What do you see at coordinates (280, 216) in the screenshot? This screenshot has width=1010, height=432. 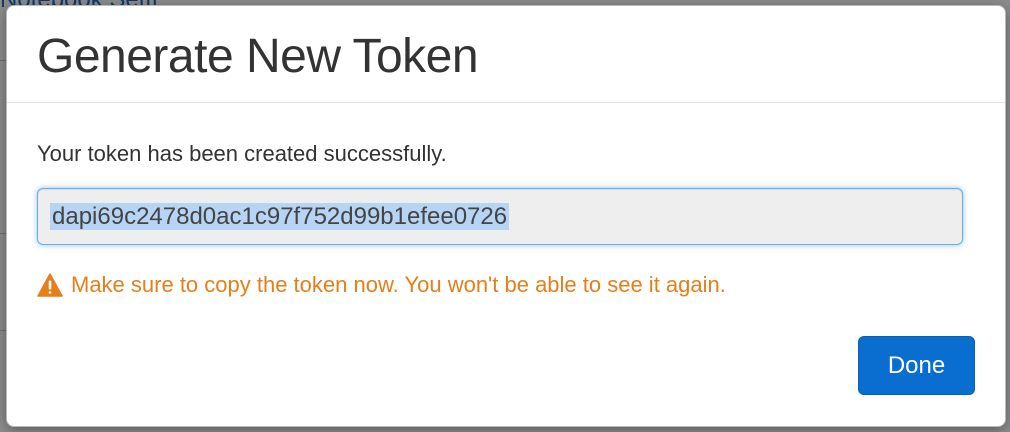 I see `token-value: dapi69c2478d0ac1c97f752d99b1efee0726` at bounding box center [280, 216].